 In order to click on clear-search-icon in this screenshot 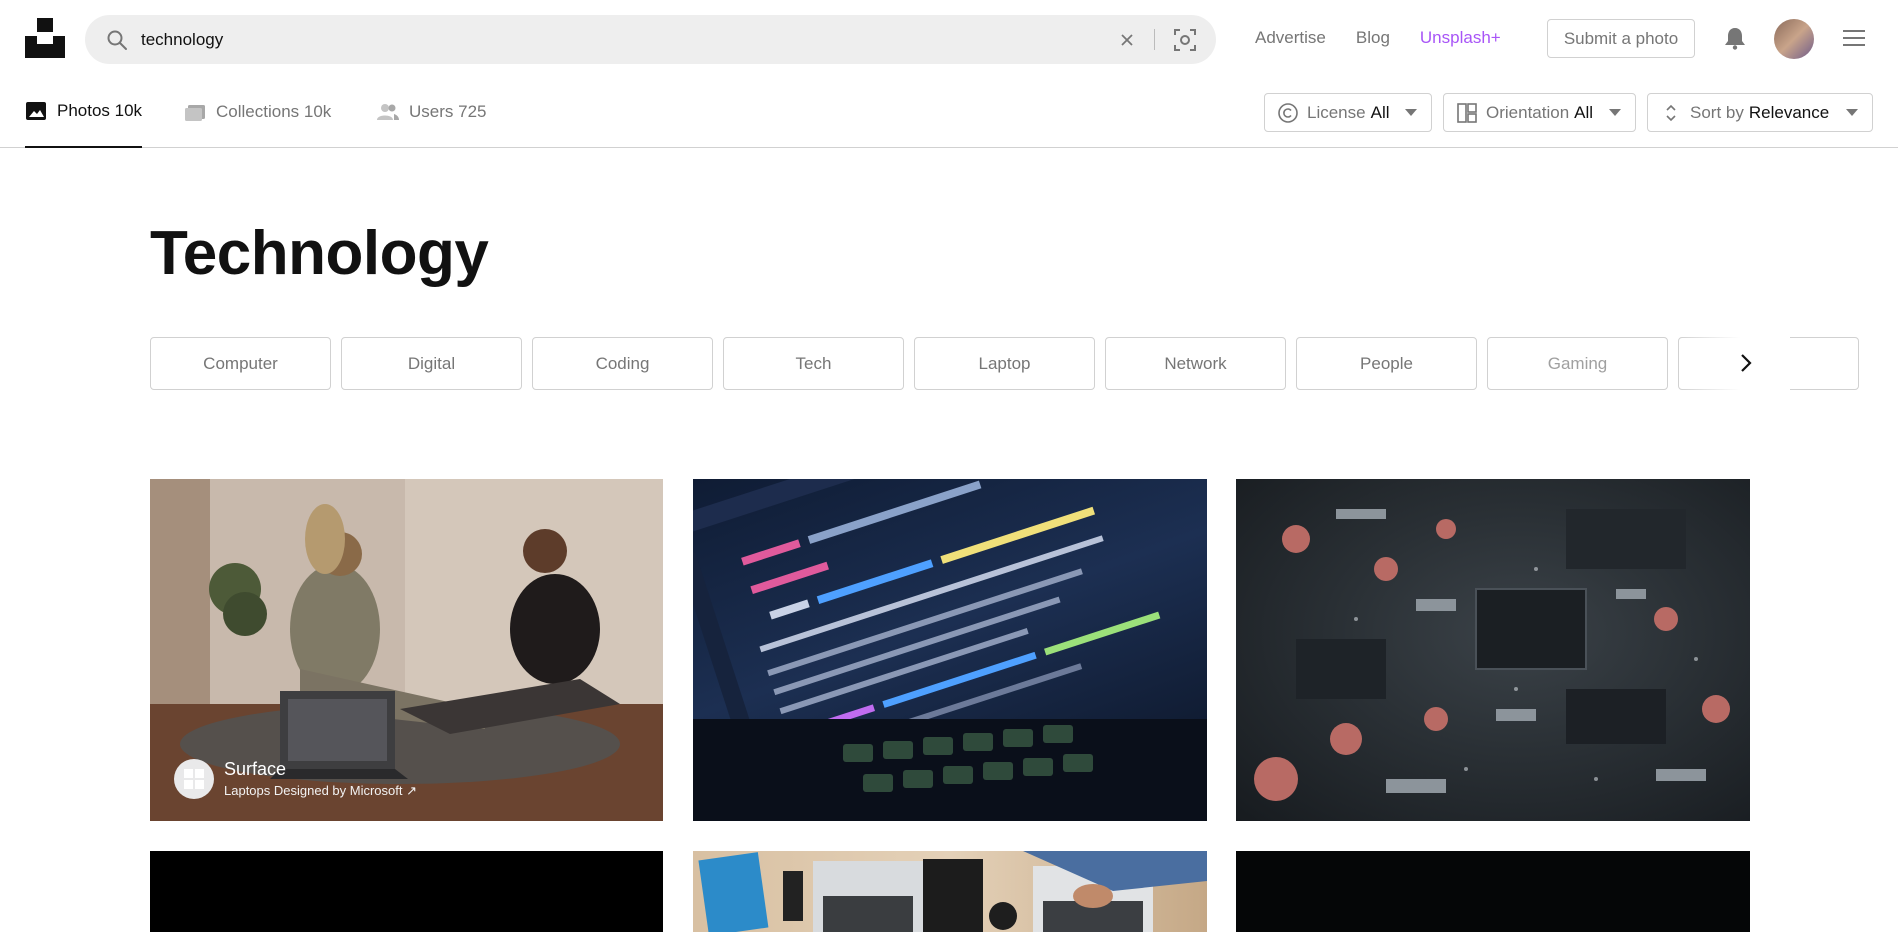, I will do `click(1127, 40)`.